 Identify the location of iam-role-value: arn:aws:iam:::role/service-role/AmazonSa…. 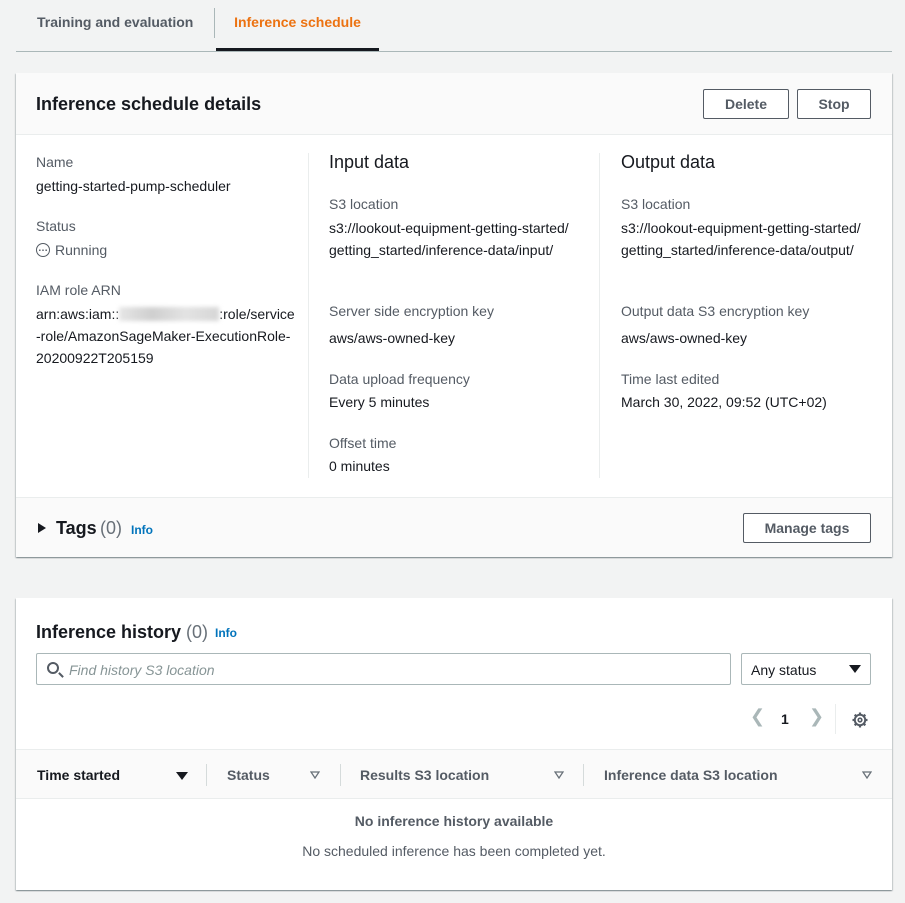
(166, 336).